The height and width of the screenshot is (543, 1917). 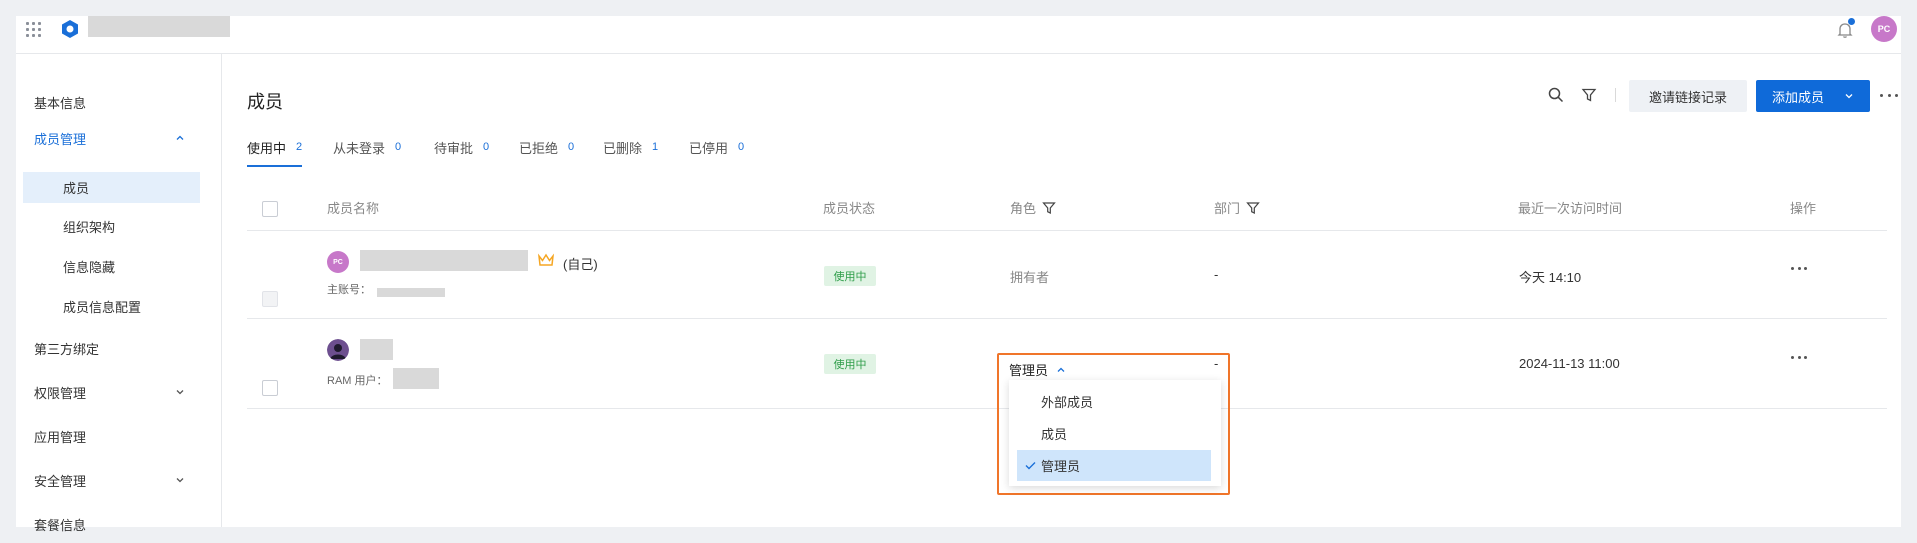 I want to click on account-type-label: RAM 用户：, so click(x=357, y=381).